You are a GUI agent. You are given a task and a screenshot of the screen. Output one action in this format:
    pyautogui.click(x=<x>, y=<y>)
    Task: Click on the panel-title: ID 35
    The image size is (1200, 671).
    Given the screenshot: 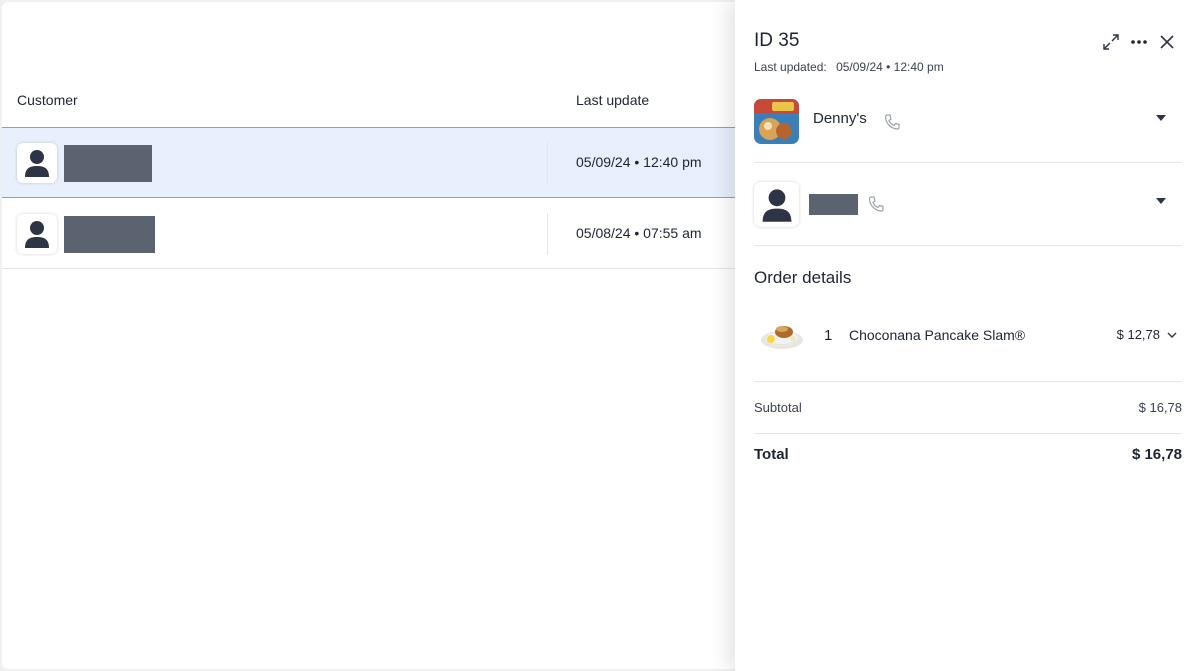 What is the action you would take?
    pyautogui.click(x=777, y=40)
    